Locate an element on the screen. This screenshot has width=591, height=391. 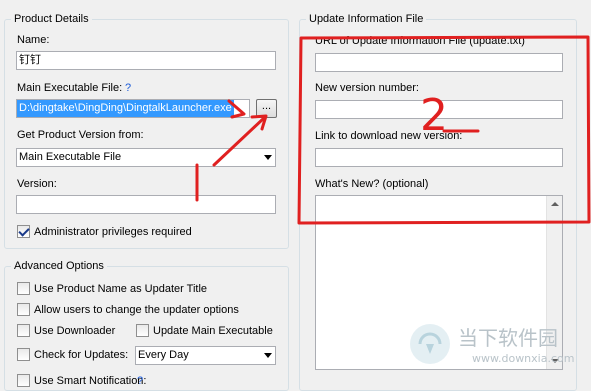
link-label: Link to download new version: is located at coordinates (389, 136).